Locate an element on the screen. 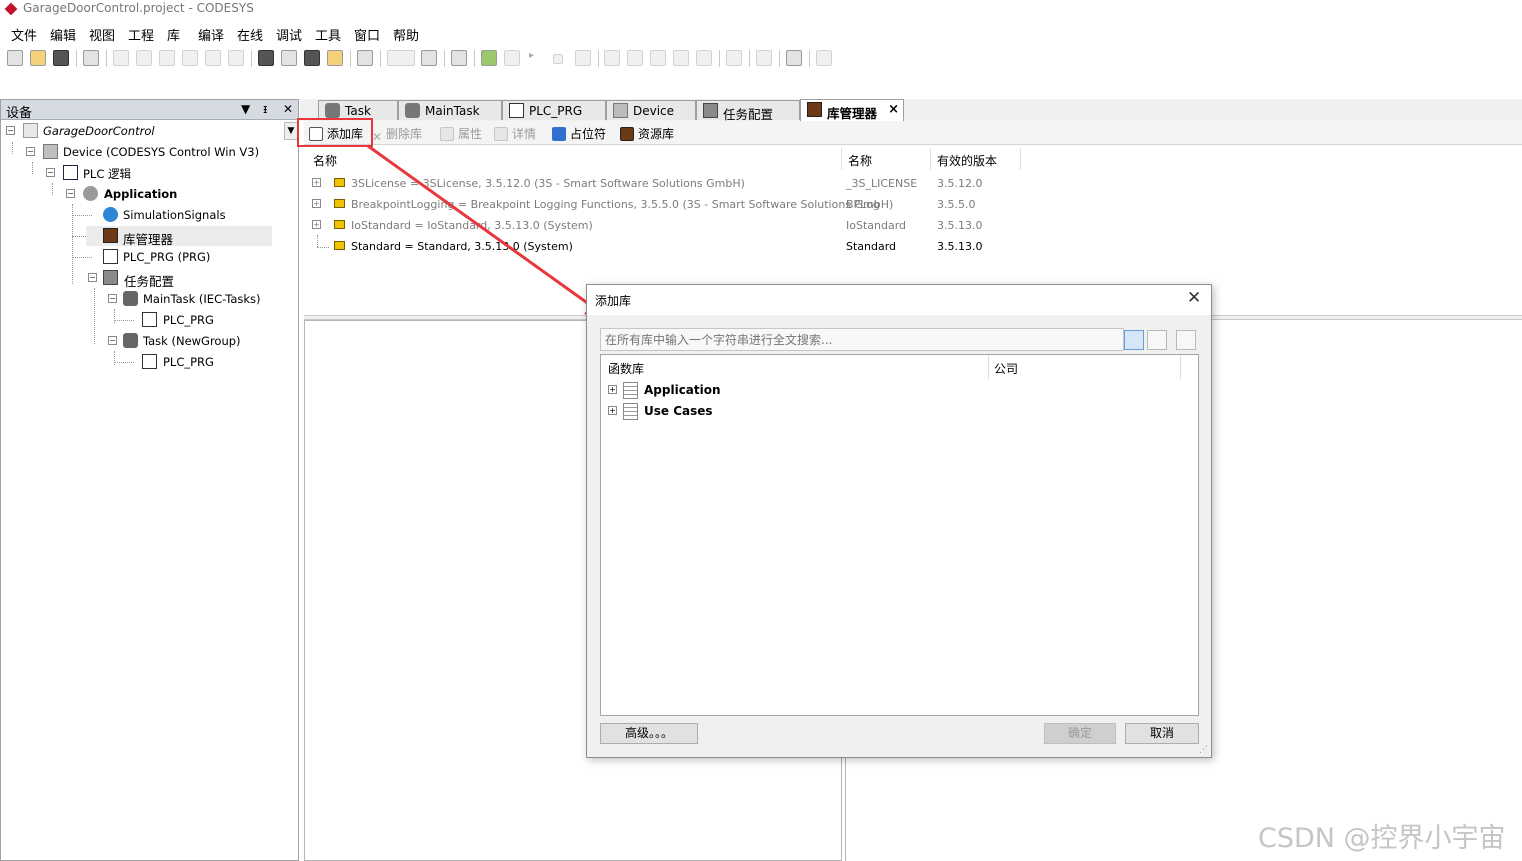  category-view-icon is located at coordinates (1134, 340).